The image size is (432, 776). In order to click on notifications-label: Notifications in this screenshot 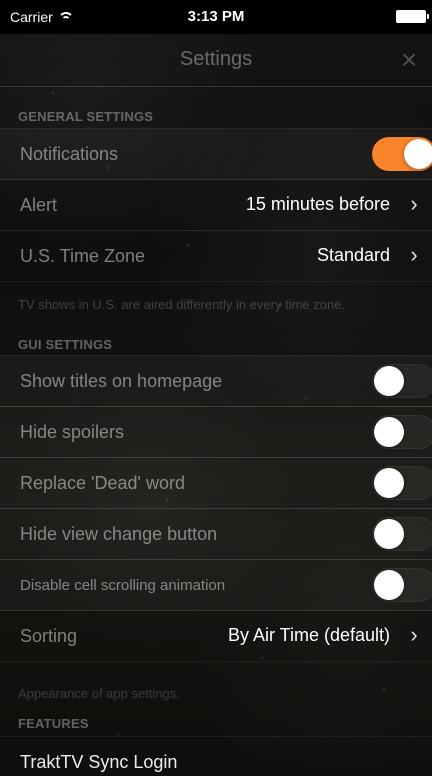, I will do `click(69, 154)`.